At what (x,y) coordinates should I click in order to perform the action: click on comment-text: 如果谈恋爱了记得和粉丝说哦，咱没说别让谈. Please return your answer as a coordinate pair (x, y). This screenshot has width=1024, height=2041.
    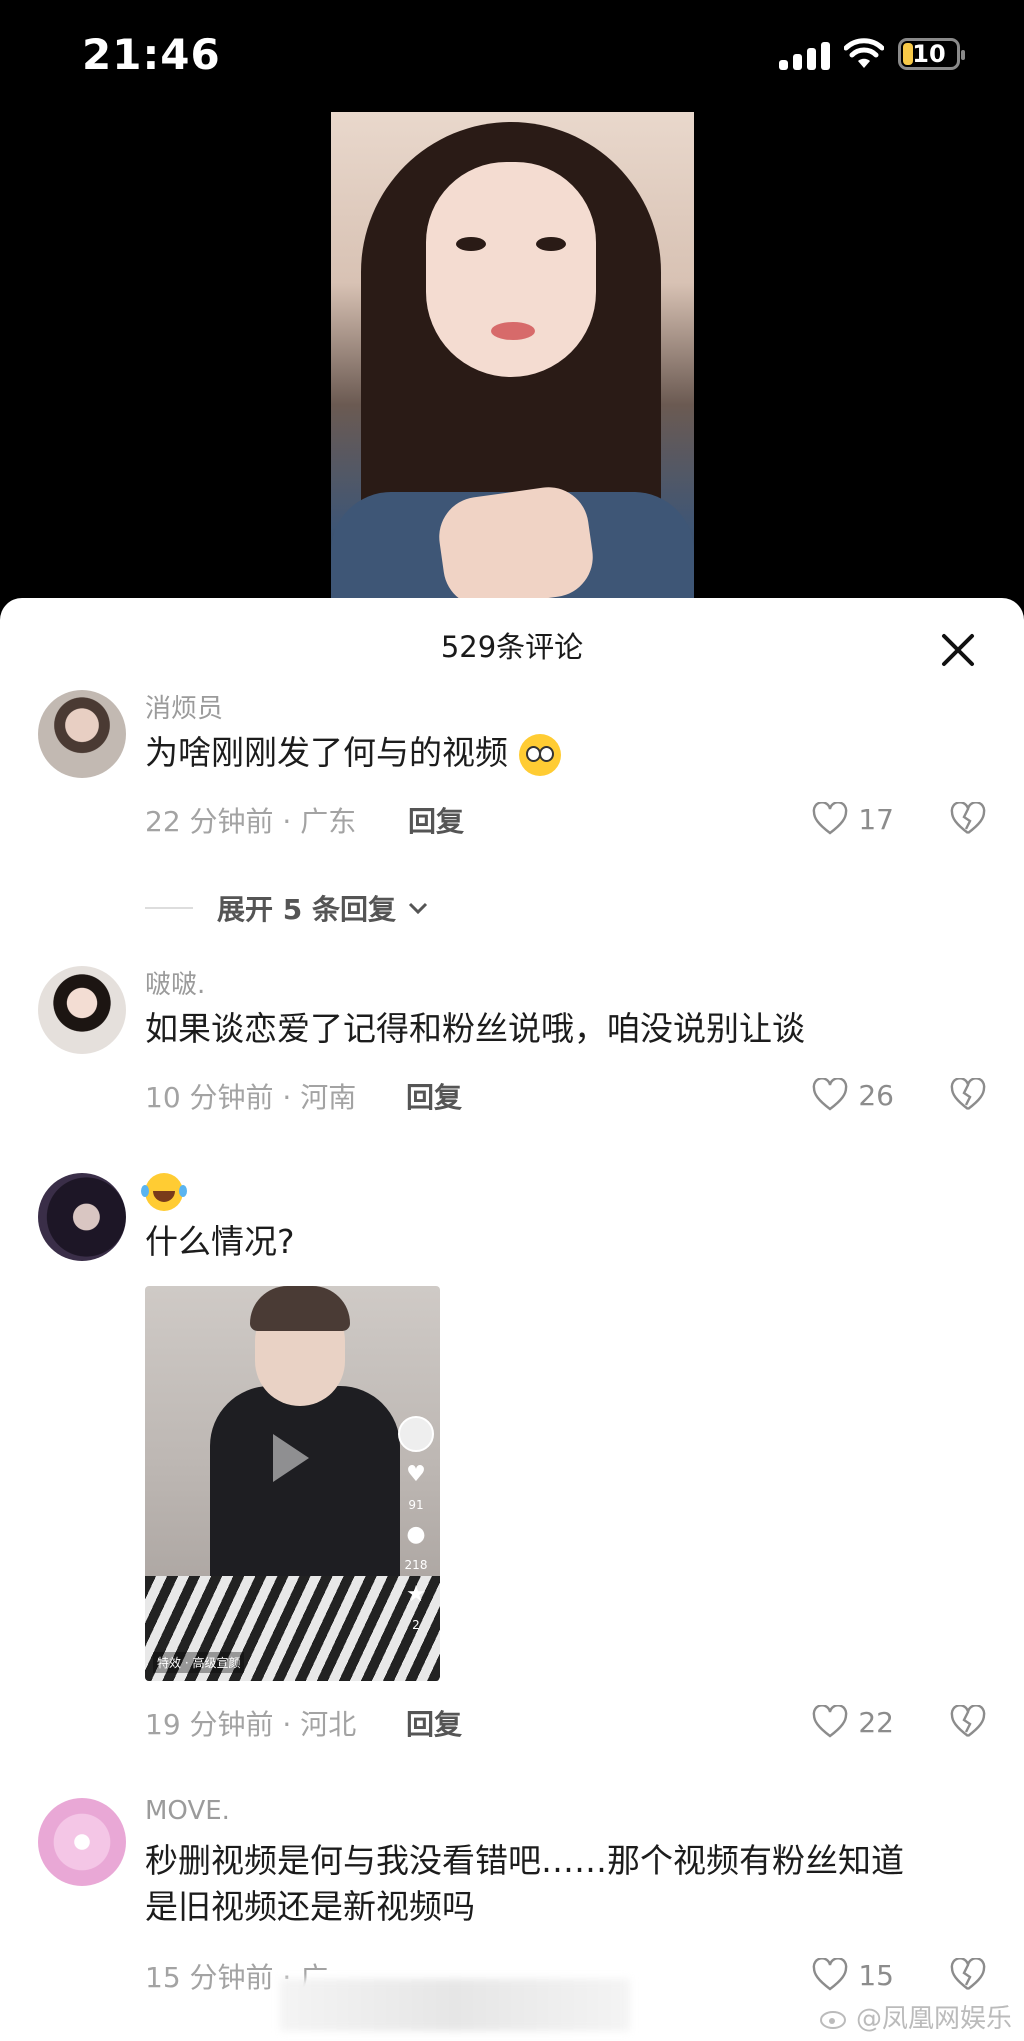
    Looking at the image, I should click on (475, 1028).